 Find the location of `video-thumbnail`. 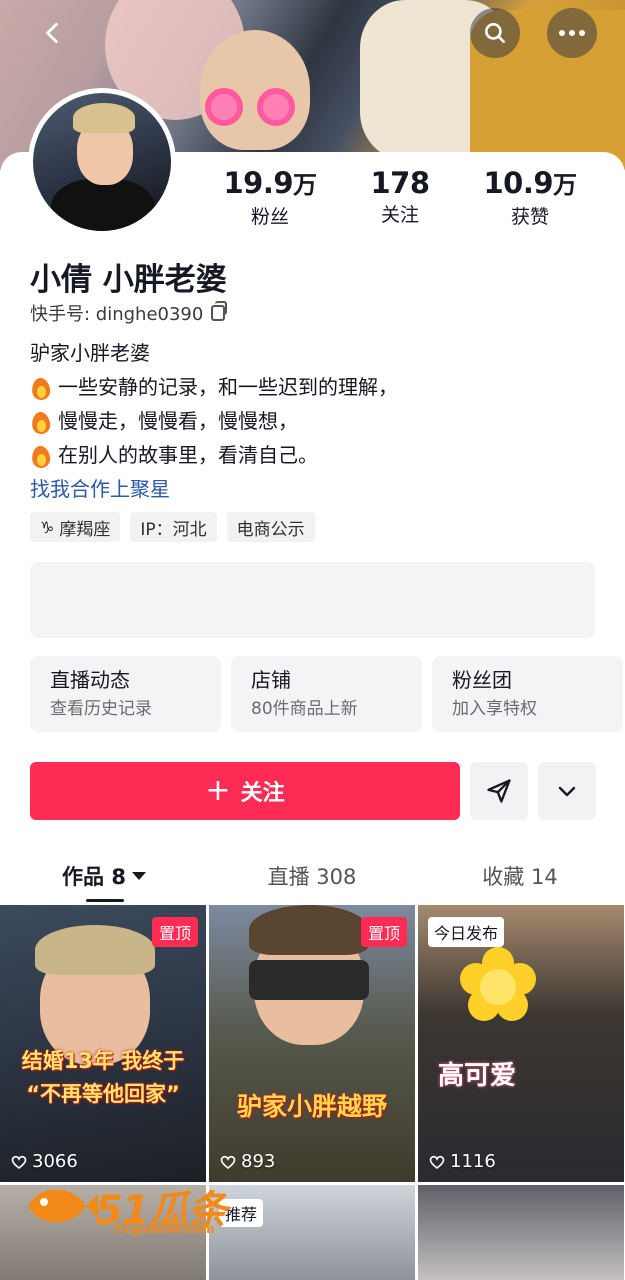

video-thumbnail is located at coordinates (521, 1232).